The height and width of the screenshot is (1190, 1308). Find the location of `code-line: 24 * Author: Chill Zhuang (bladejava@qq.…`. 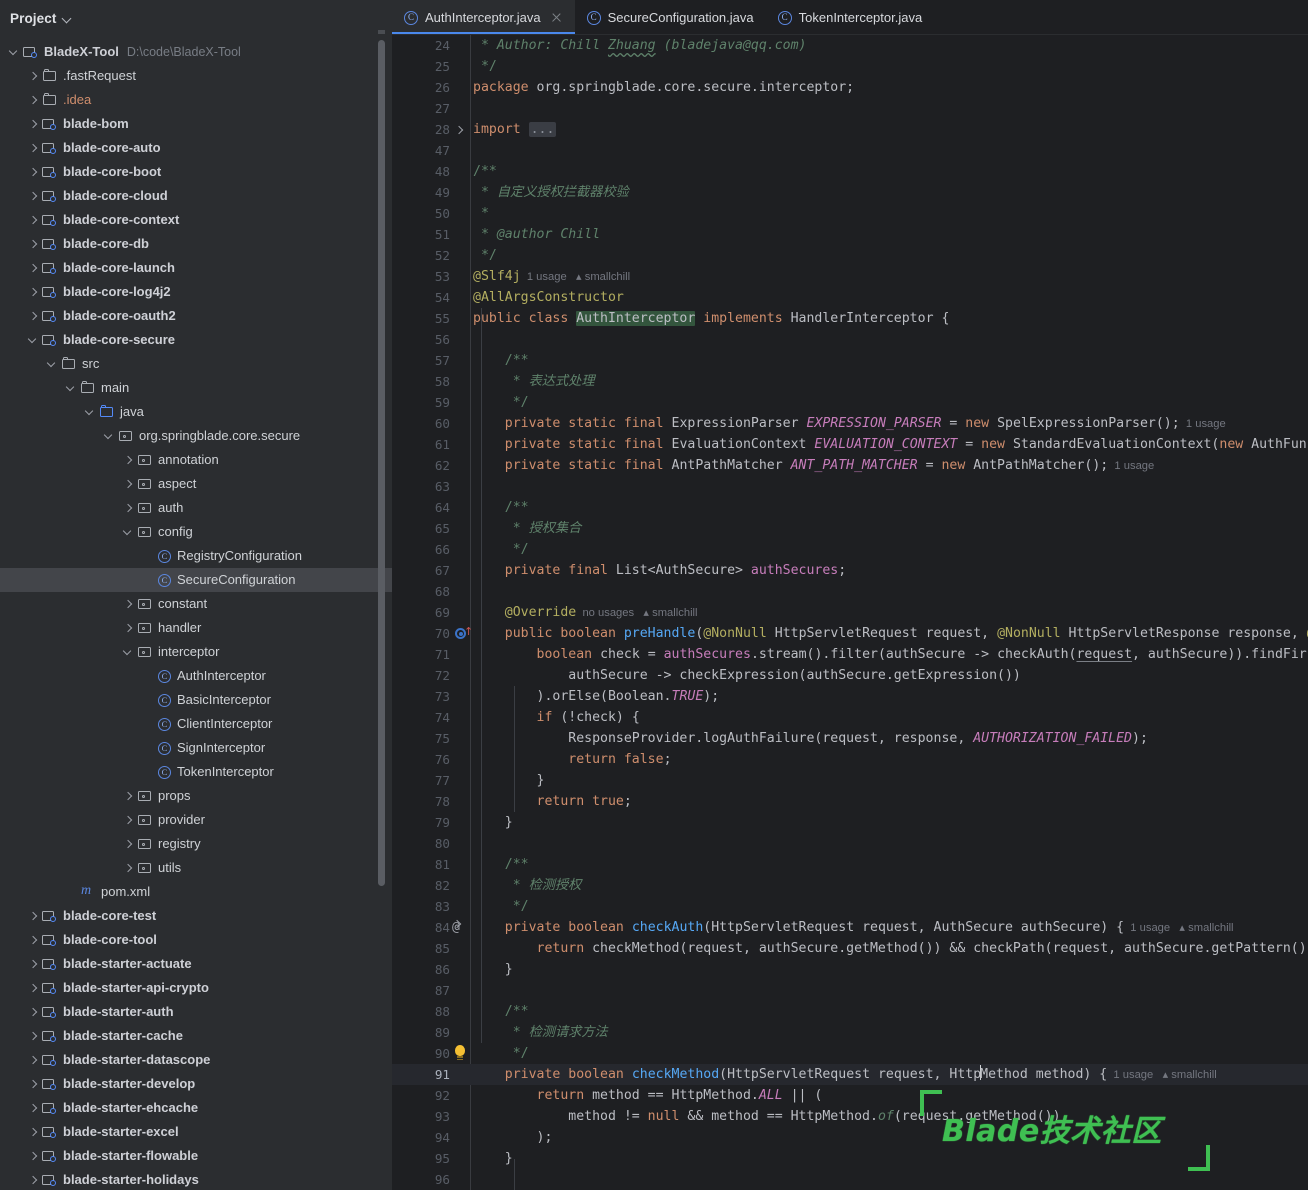

code-line: 24 * Author: Chill Zhuang (bladejava@qq.… is located at coordinates (850, 45).